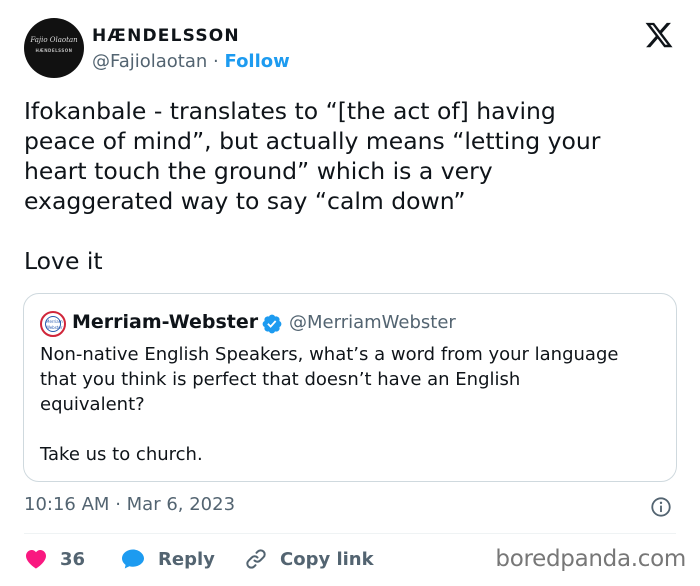  Describe the element at coordinates (92, 404) in the screenshot. I see `quoted-line: equivalent?` at that location.